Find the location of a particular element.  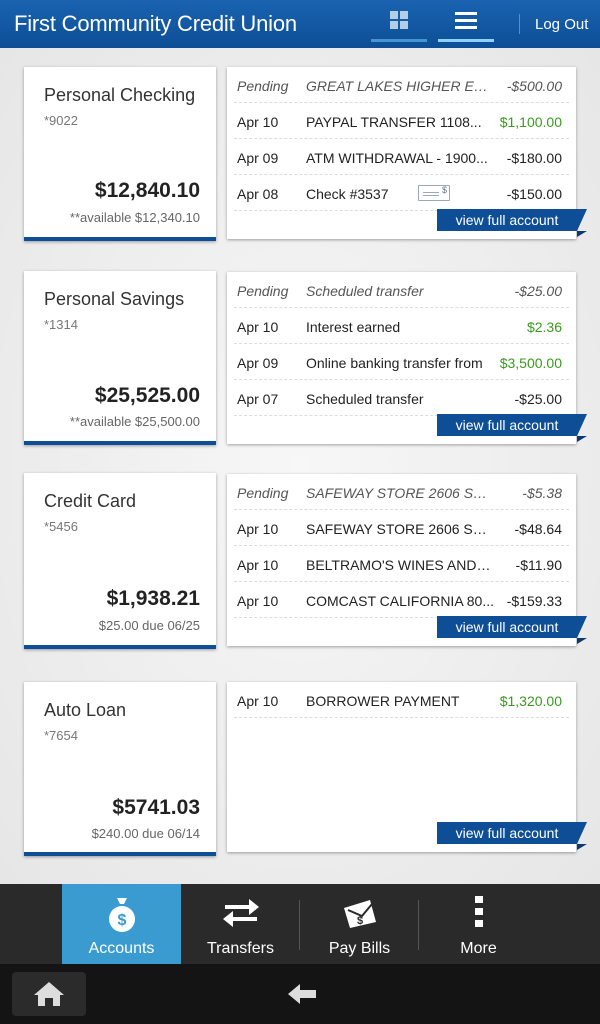

home-icon is located at coordinates (49, 994).